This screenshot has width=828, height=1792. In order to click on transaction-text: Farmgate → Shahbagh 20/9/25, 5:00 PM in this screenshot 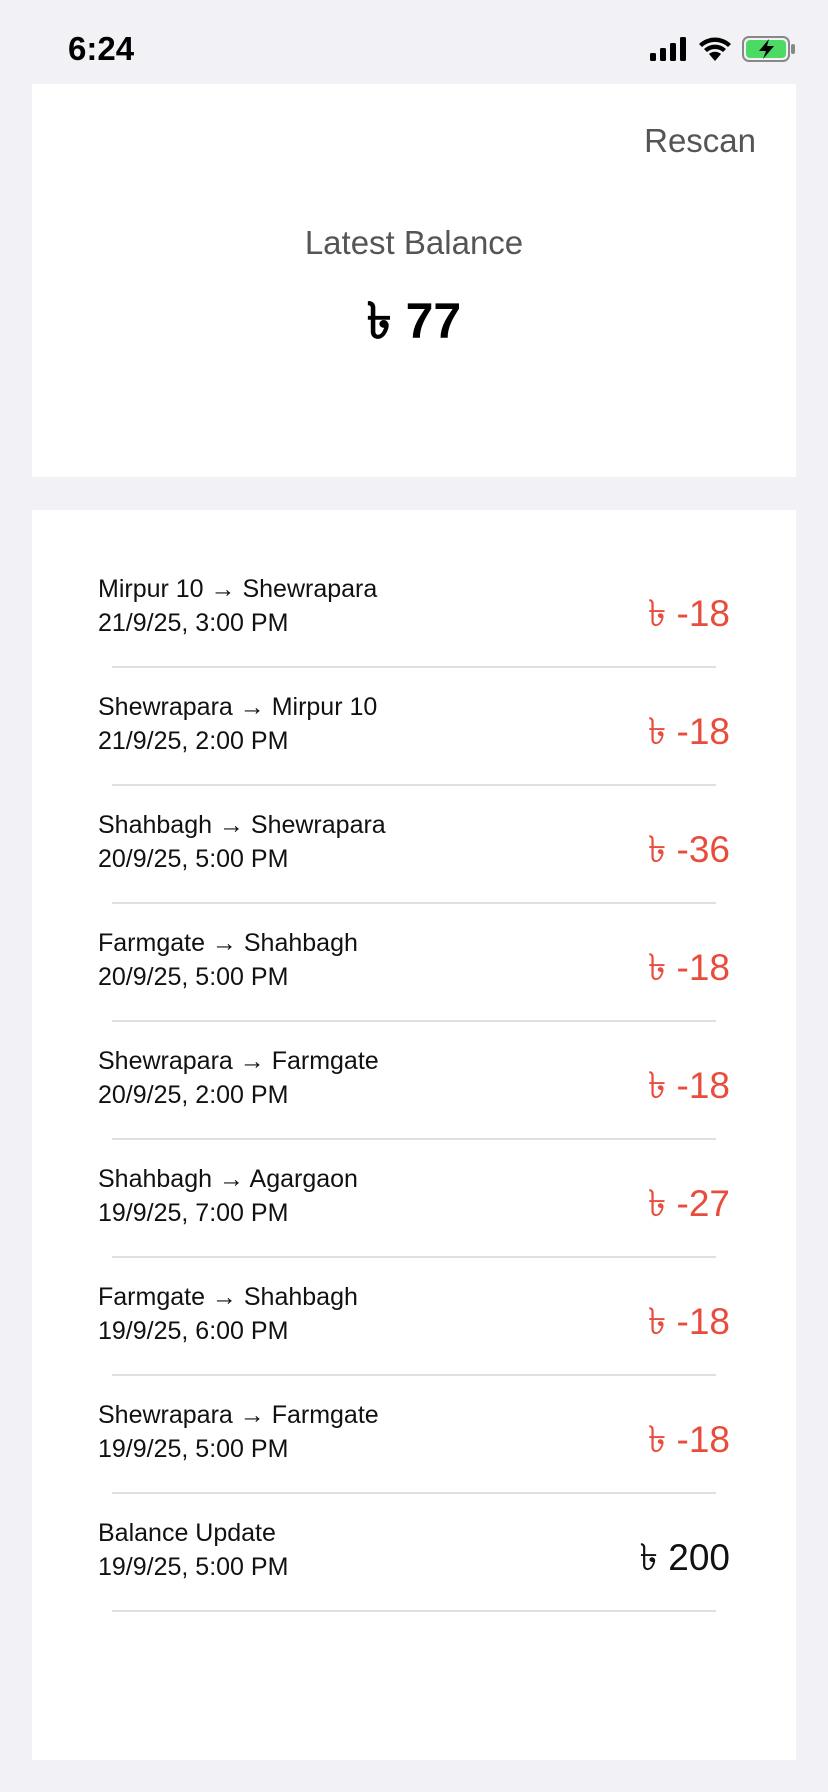, I will do `click(228, 960)`.